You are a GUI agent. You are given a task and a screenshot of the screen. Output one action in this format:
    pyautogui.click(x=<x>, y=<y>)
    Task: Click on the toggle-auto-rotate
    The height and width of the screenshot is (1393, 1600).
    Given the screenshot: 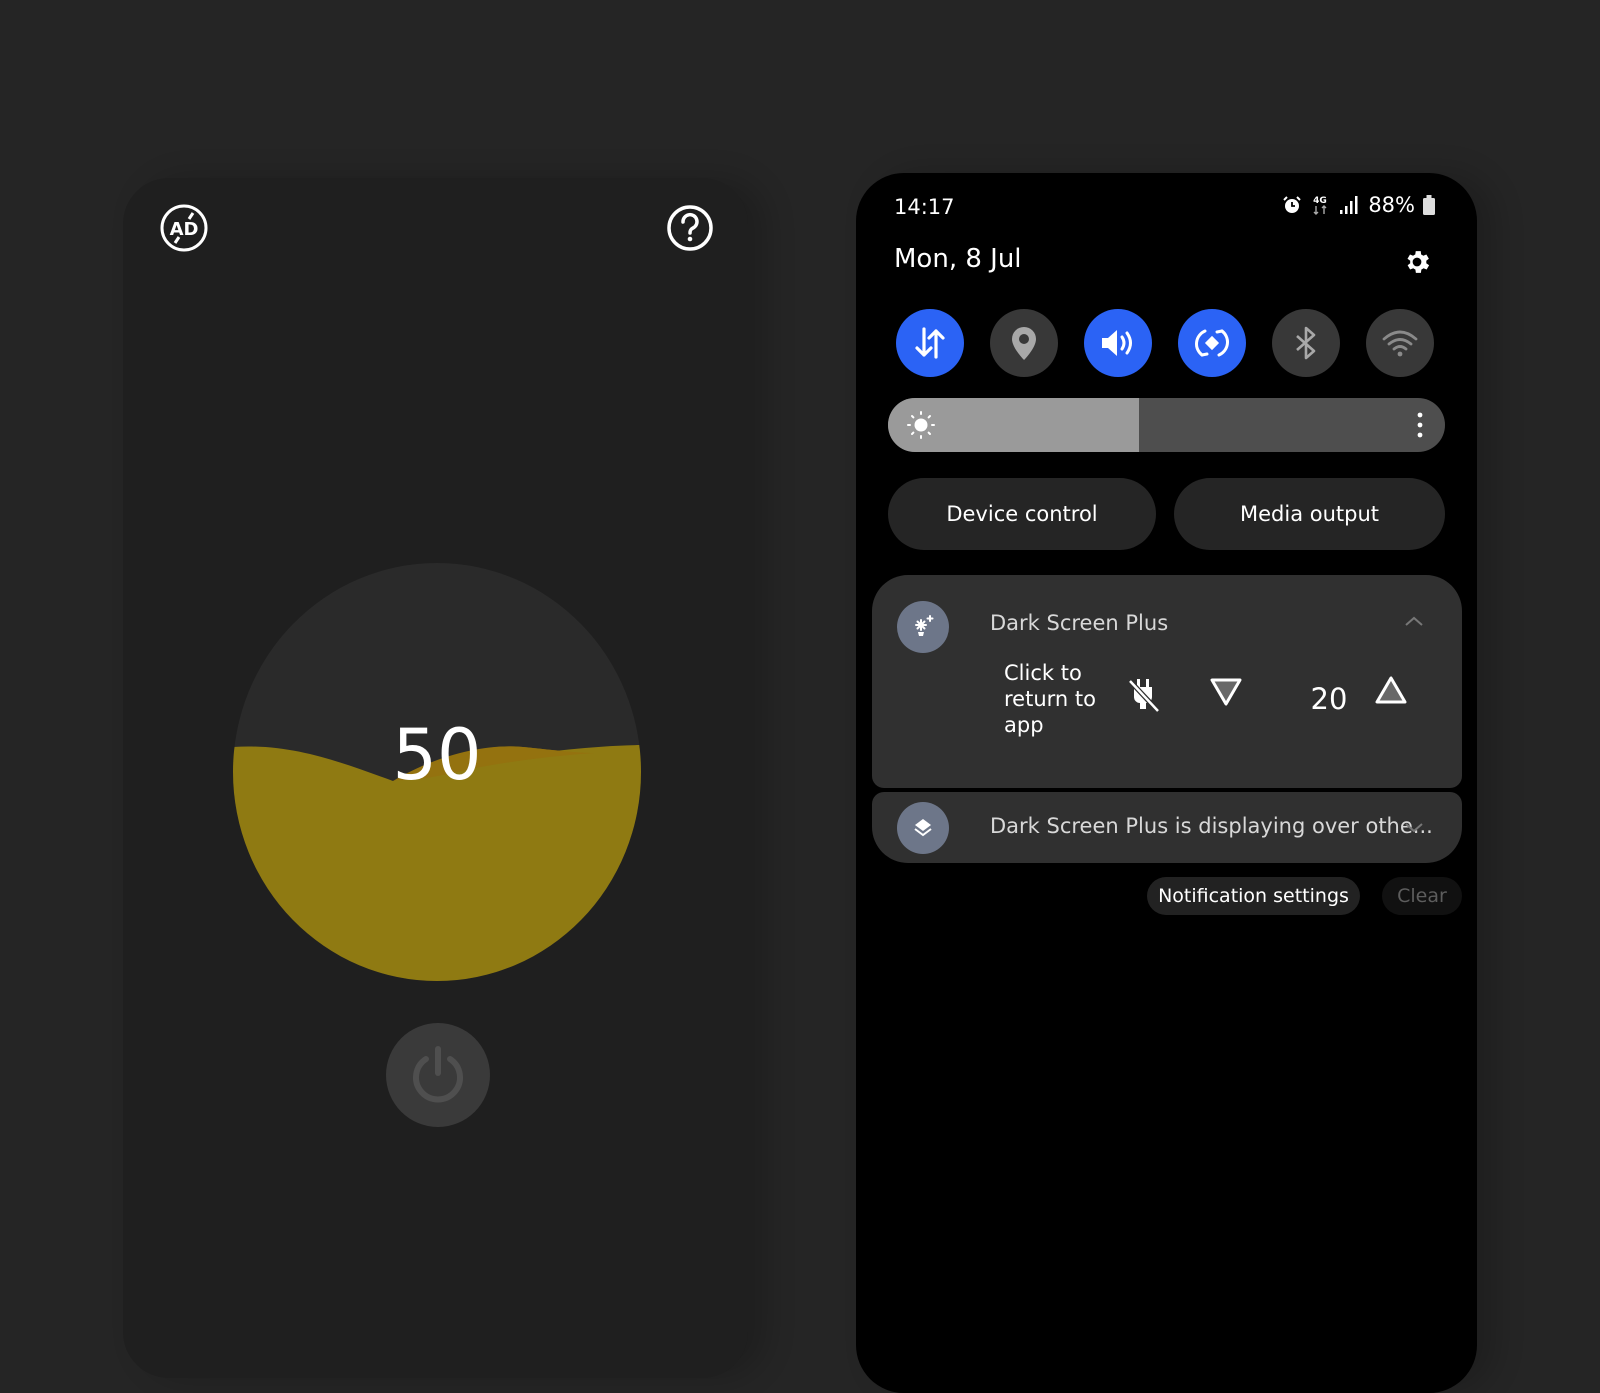 What is the action you would take?
    pyautogui.click(x=1212, y=343)
    